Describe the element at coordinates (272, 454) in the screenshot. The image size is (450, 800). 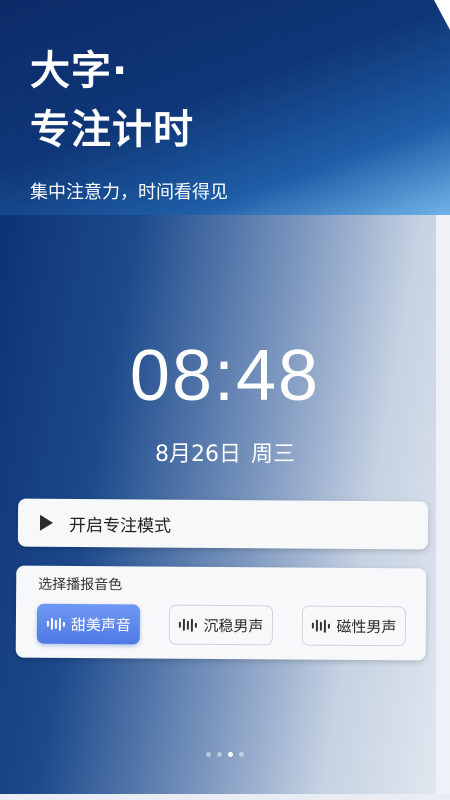
I see `weekday-text: 周三` at that location.